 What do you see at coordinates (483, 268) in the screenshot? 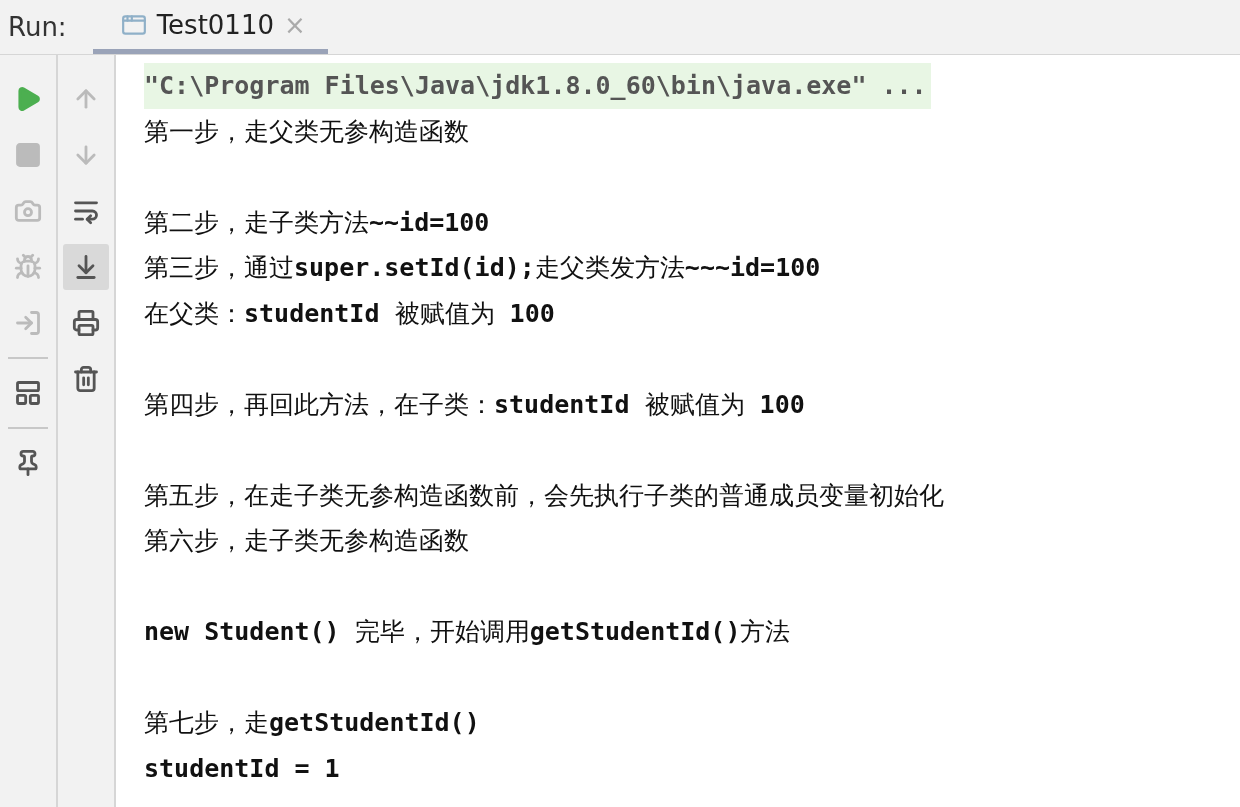
I see `output-line: 第三步，通过super.setId(id);走父类发方法~~~id=100` at bounding box center [483, 268].